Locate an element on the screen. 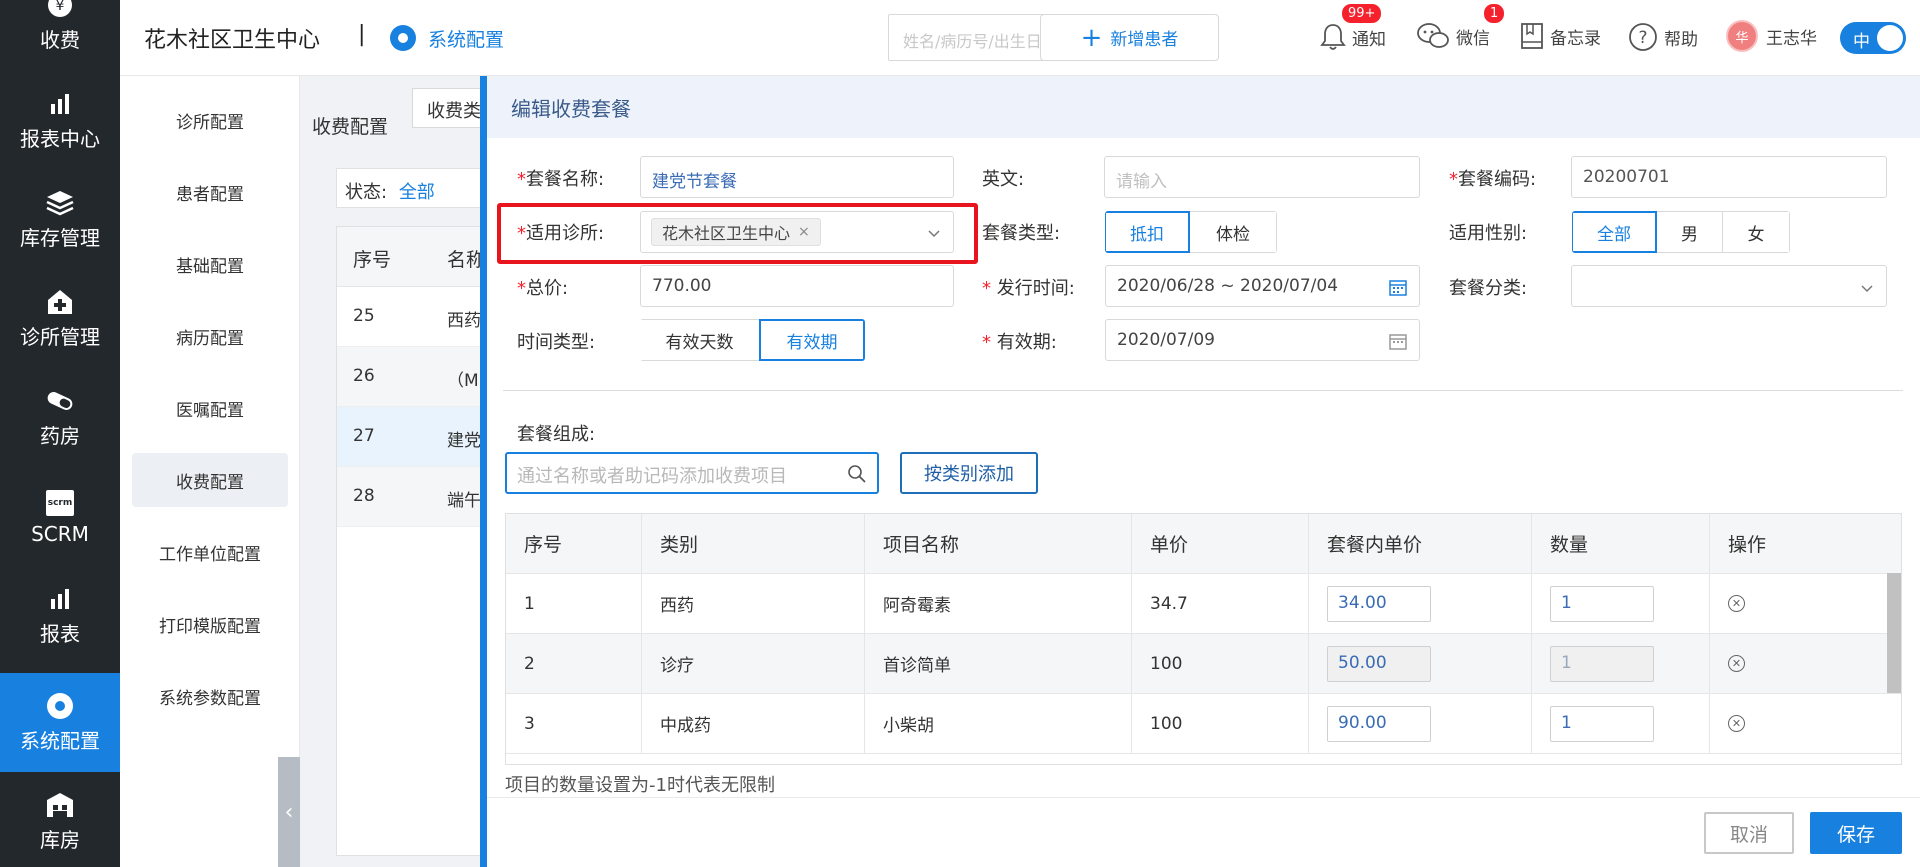 Image resolution: width=1920 pixels, height=867 pixels. config-item-system-params: 系统参数配置 is located at coordinates (210, 696).